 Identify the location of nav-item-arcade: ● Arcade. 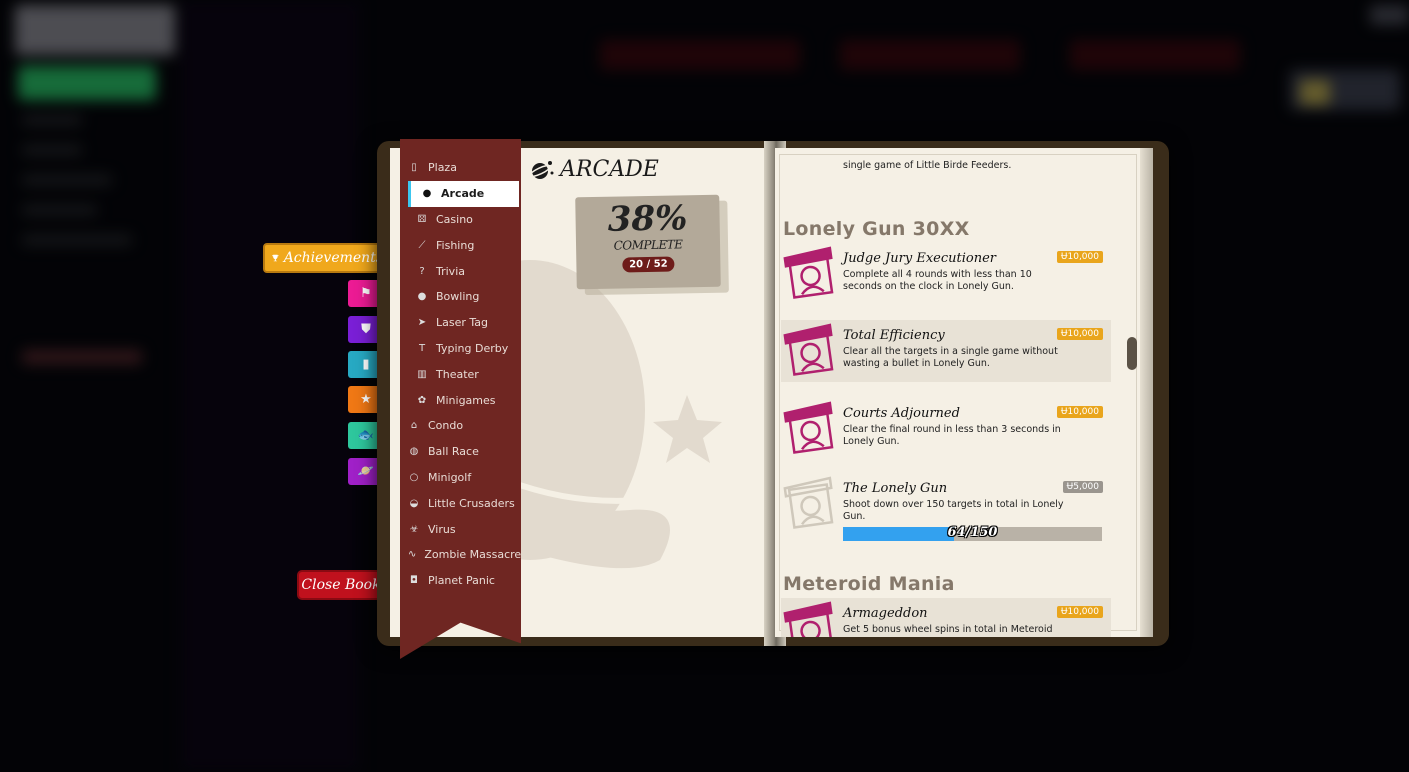
(463, 193).